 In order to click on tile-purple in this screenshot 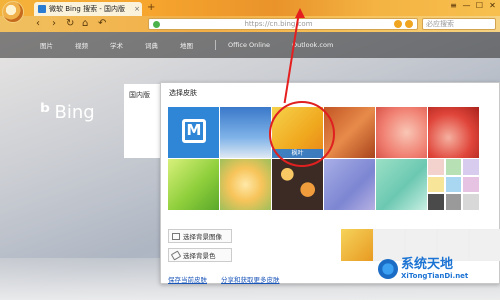, I will do `click(349, 184)`.